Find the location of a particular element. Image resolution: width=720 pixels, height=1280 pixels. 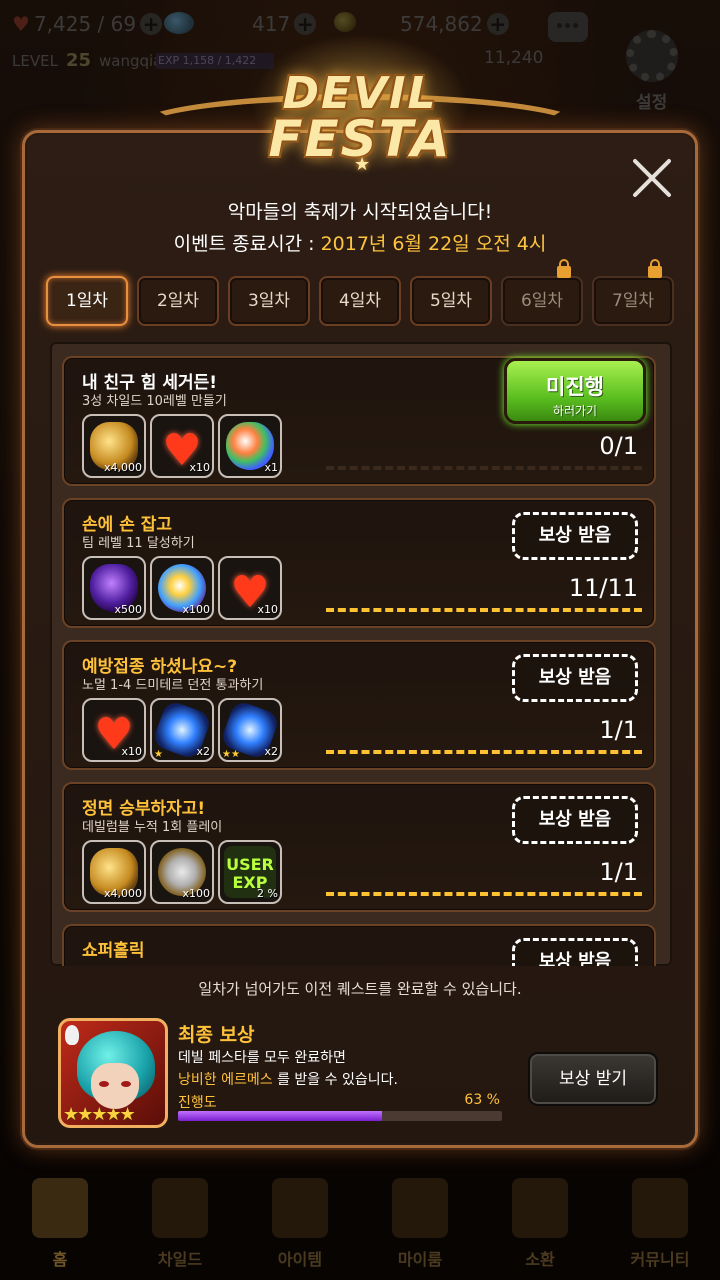

final-progress-bar is located at coordinates (340, 1116).